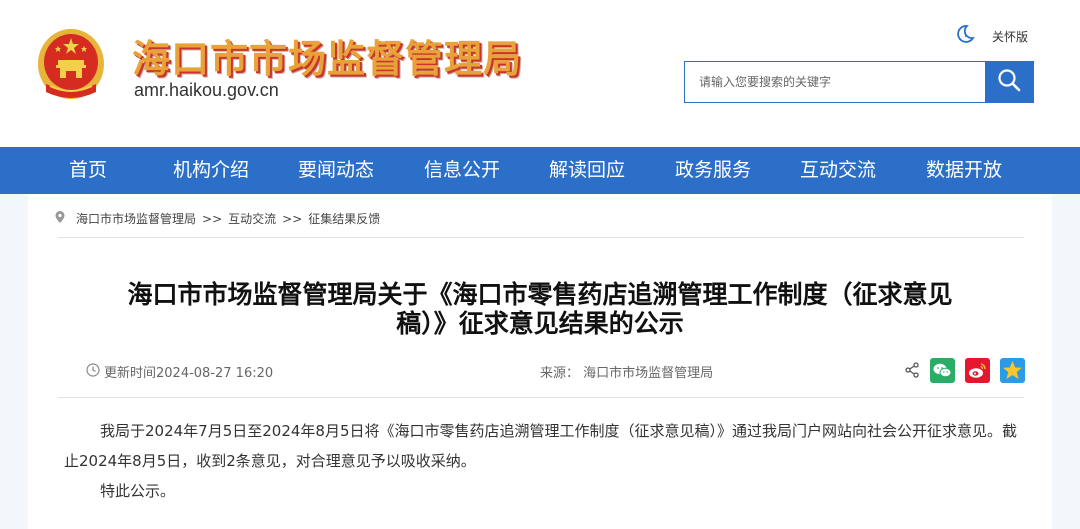  I want to click on search-box, so click(859, 82).